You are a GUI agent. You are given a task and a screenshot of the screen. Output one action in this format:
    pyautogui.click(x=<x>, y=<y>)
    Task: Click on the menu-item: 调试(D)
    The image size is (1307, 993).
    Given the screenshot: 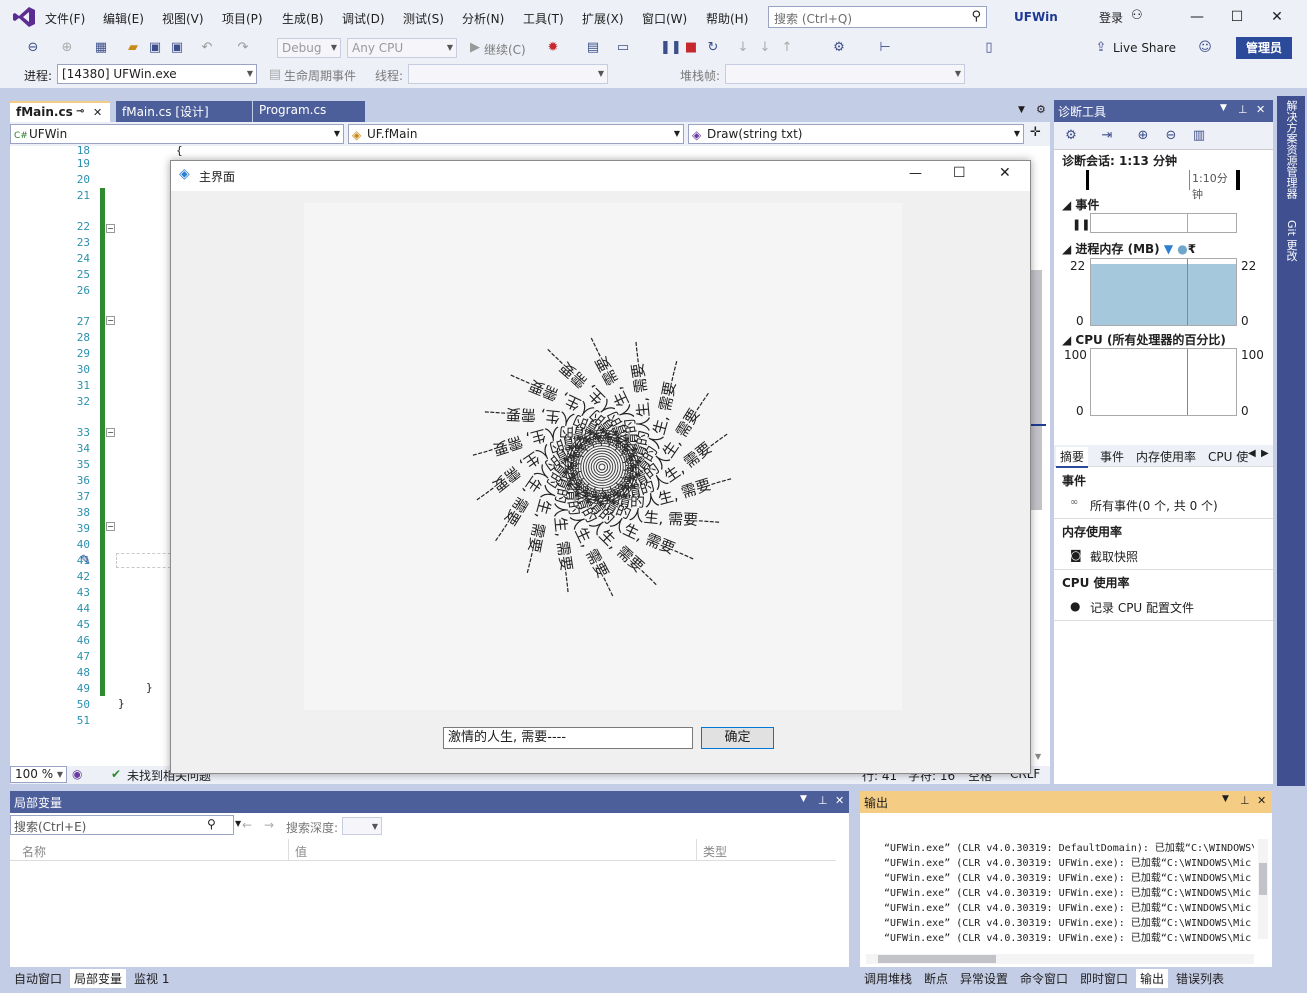 What is the action you would take?
    pyautogui.click(x=363, y=18)
    